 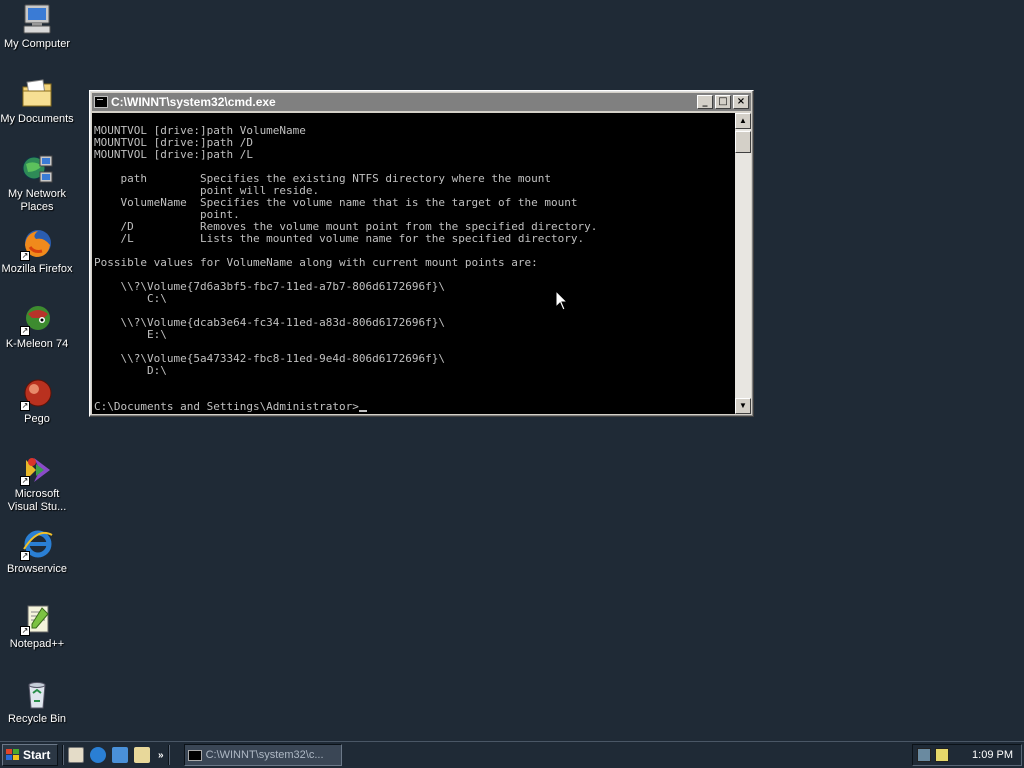 What do you see at coordinates (37, 619) in the screenshot?
I see `notepad-plus-plus-icon: ↗` at bounding box center [37, 619].